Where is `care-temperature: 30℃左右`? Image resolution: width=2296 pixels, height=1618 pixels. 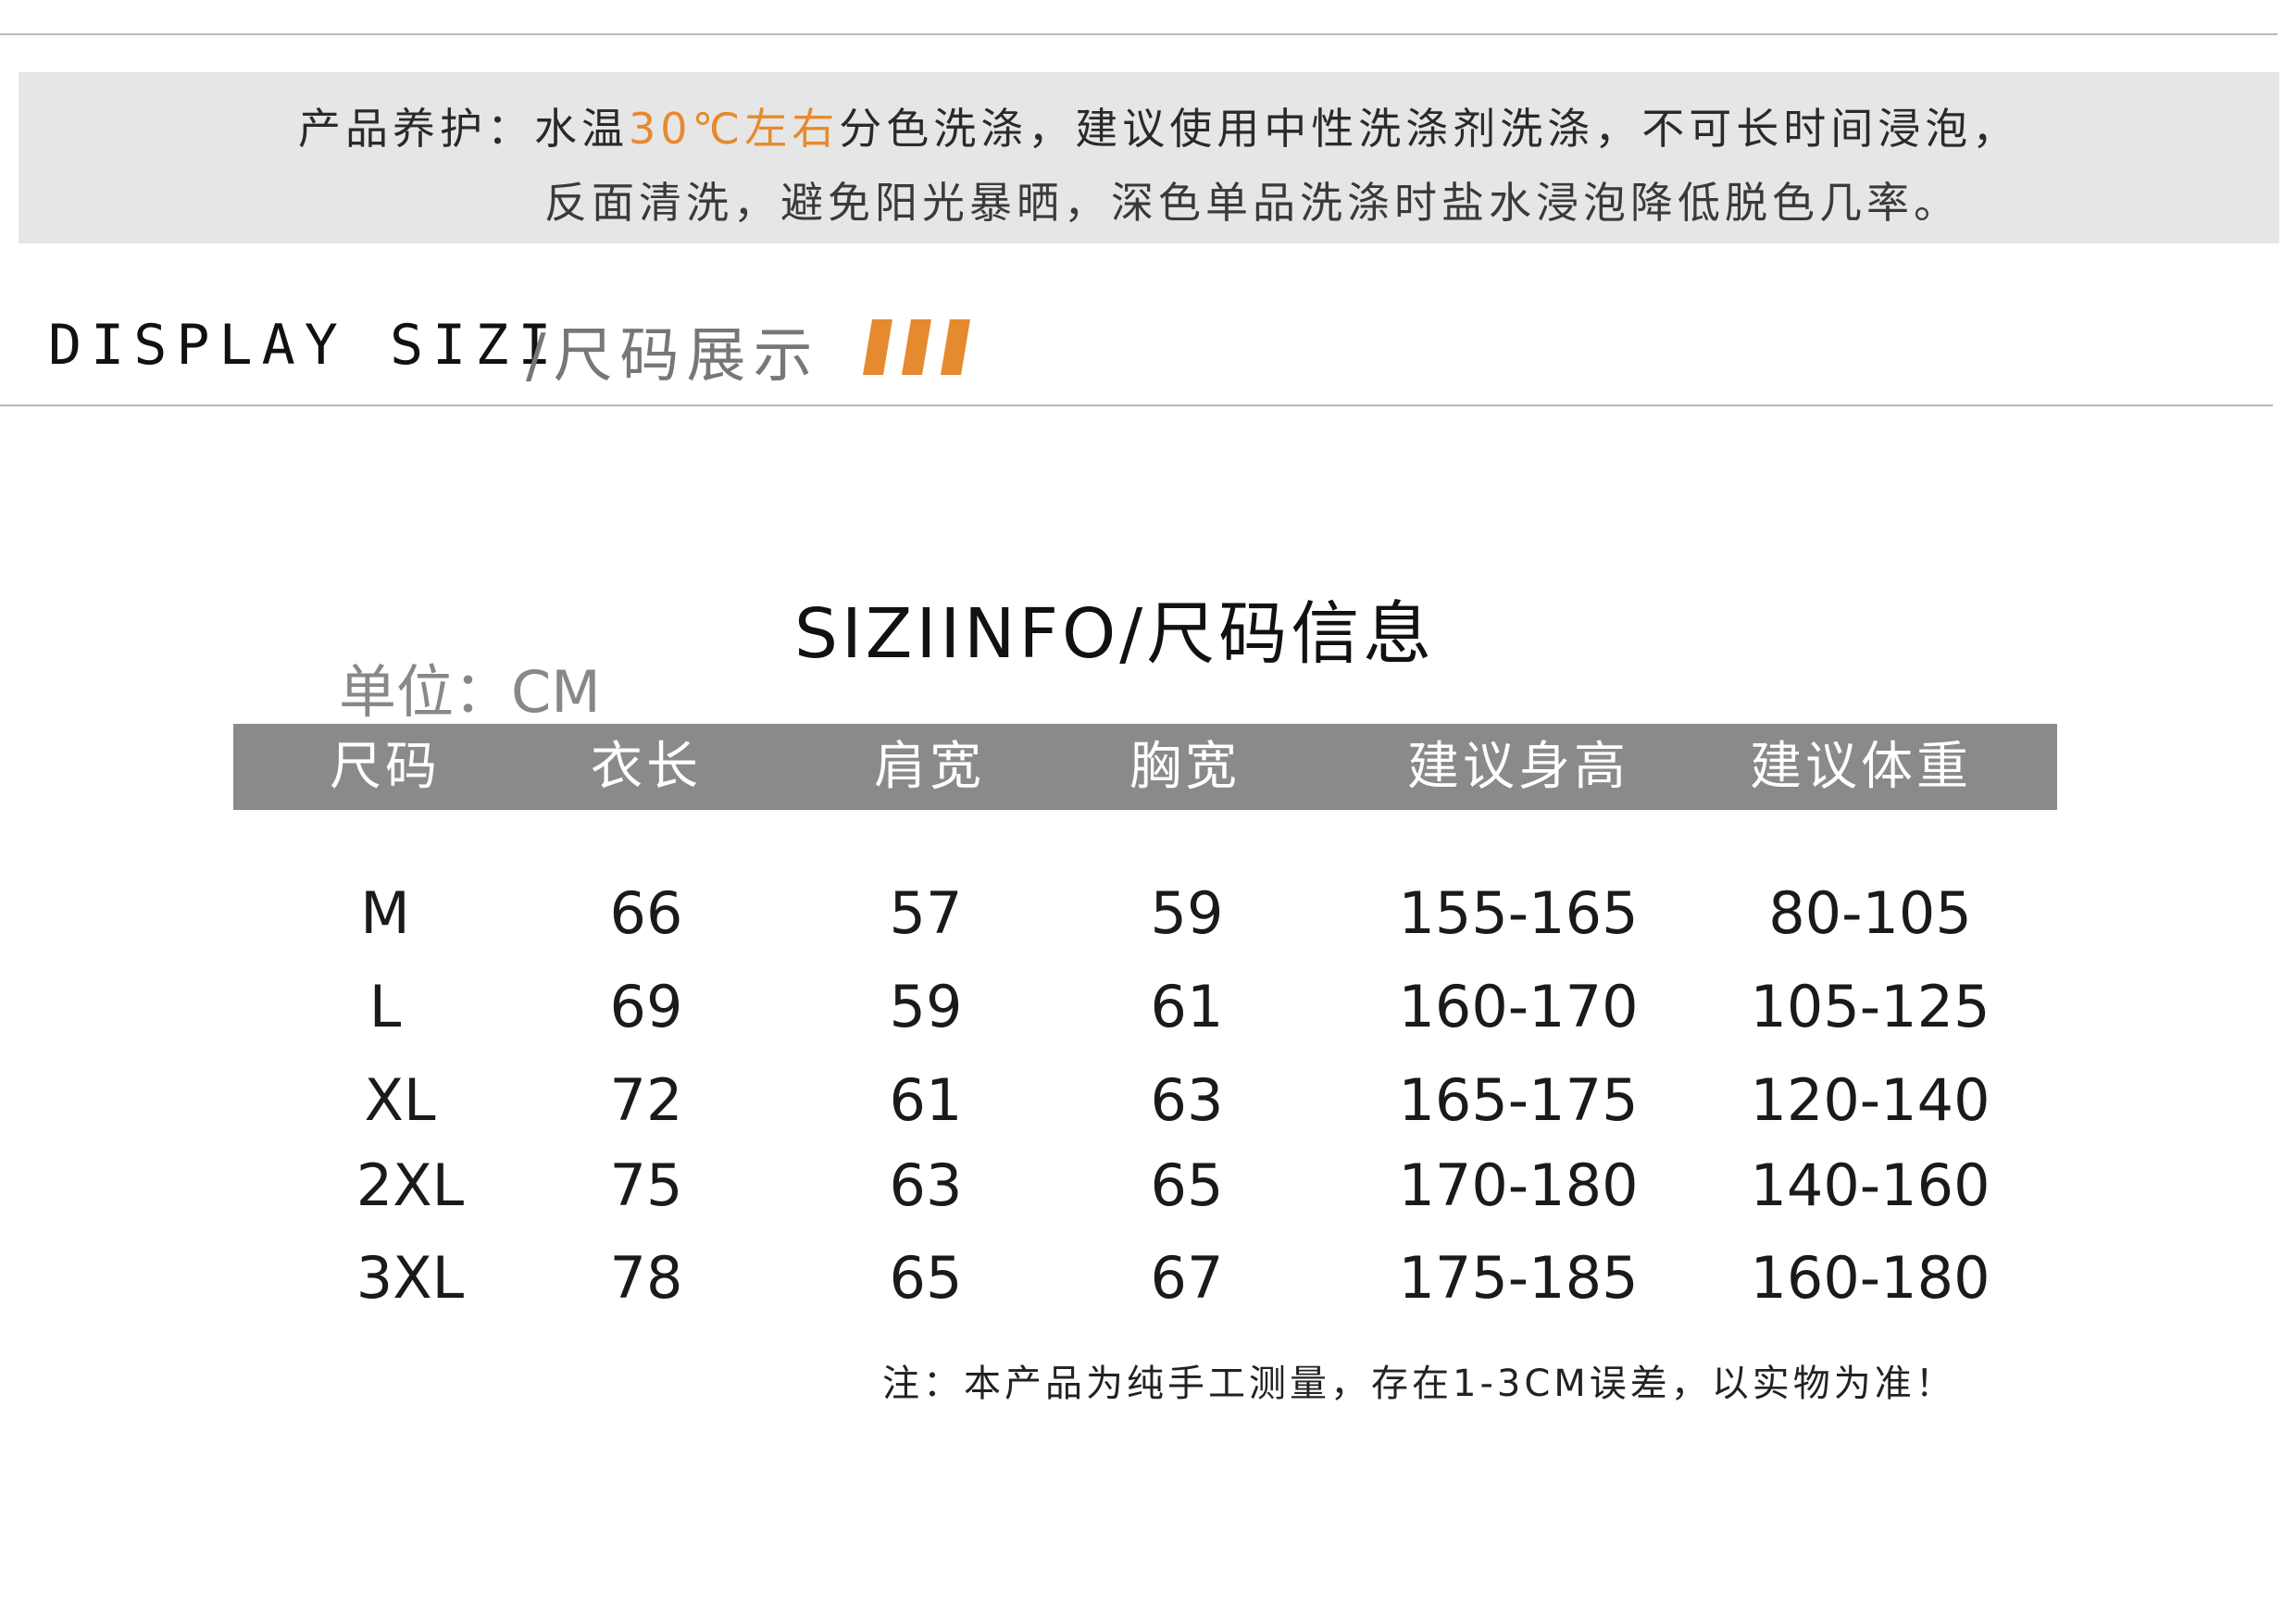 care-temperature: 30℃左右 is located at coordinates (734, 129).